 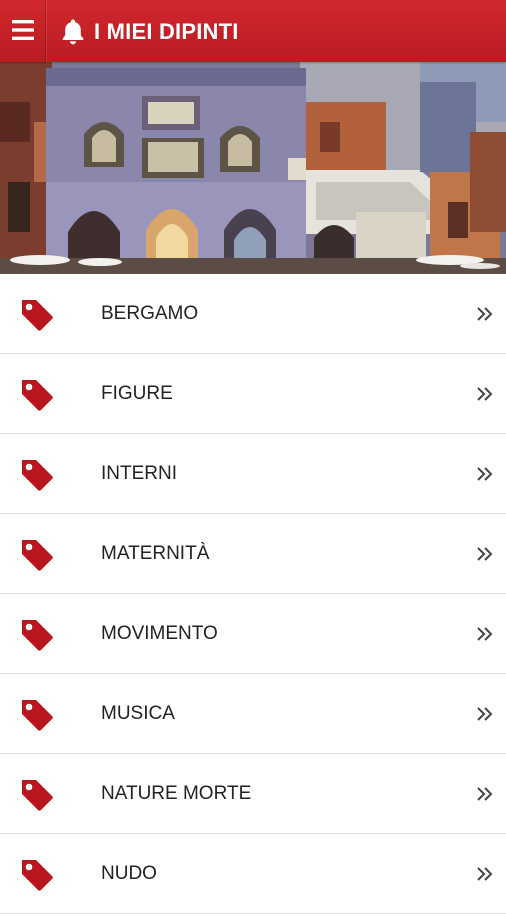 What do you see at coordinates (150, 313) in the screenshot?
I see `list-item-label: BERGAMO` at bounding box center [150, 313].